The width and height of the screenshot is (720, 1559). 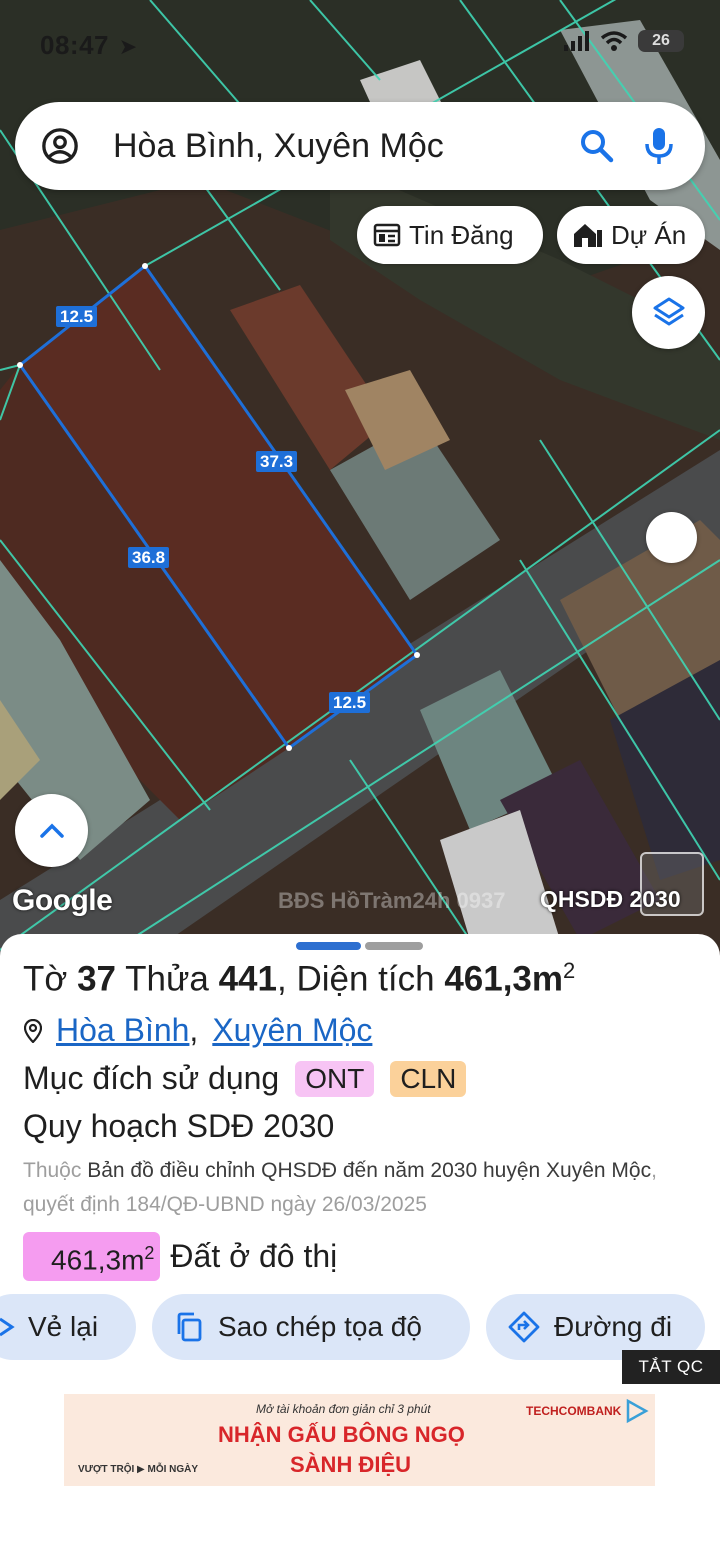 What do you see at coordinates (138, 1469) in the screenshot?
I see `ad-tagline: VƯỢT TRỘI ▶ MỖI NGÀY` at bounding box center [138, 1469].